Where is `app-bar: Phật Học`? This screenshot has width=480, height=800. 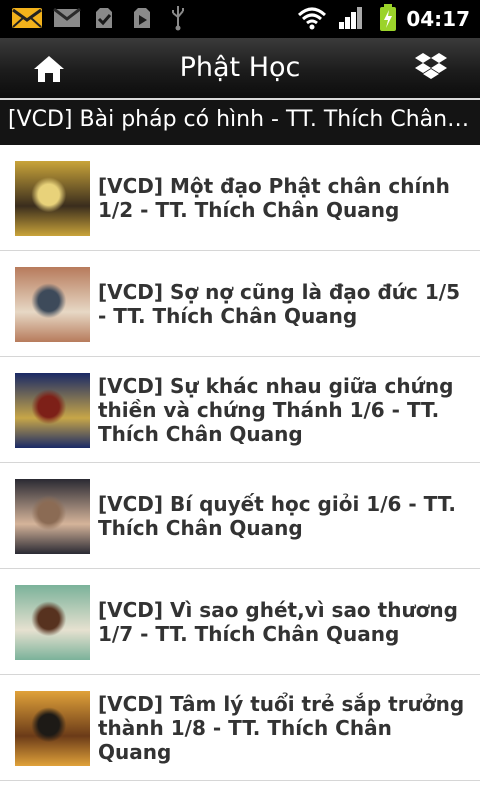
app-bar: Phật Học is located at coordinates (240, 68).